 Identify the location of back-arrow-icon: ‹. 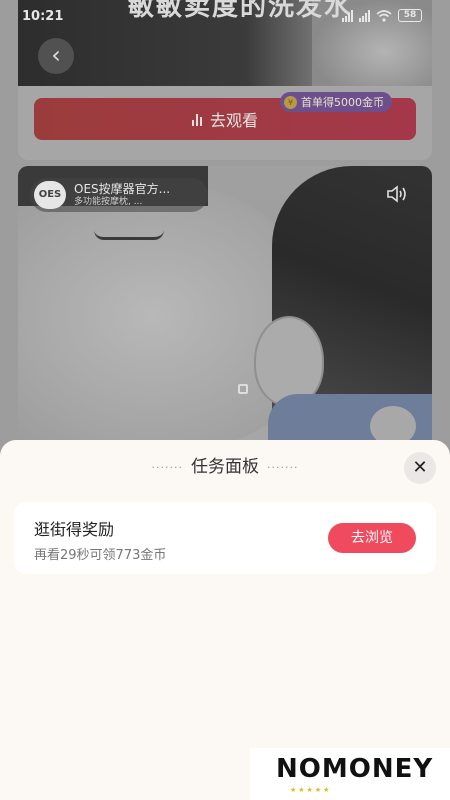
(56, 56).